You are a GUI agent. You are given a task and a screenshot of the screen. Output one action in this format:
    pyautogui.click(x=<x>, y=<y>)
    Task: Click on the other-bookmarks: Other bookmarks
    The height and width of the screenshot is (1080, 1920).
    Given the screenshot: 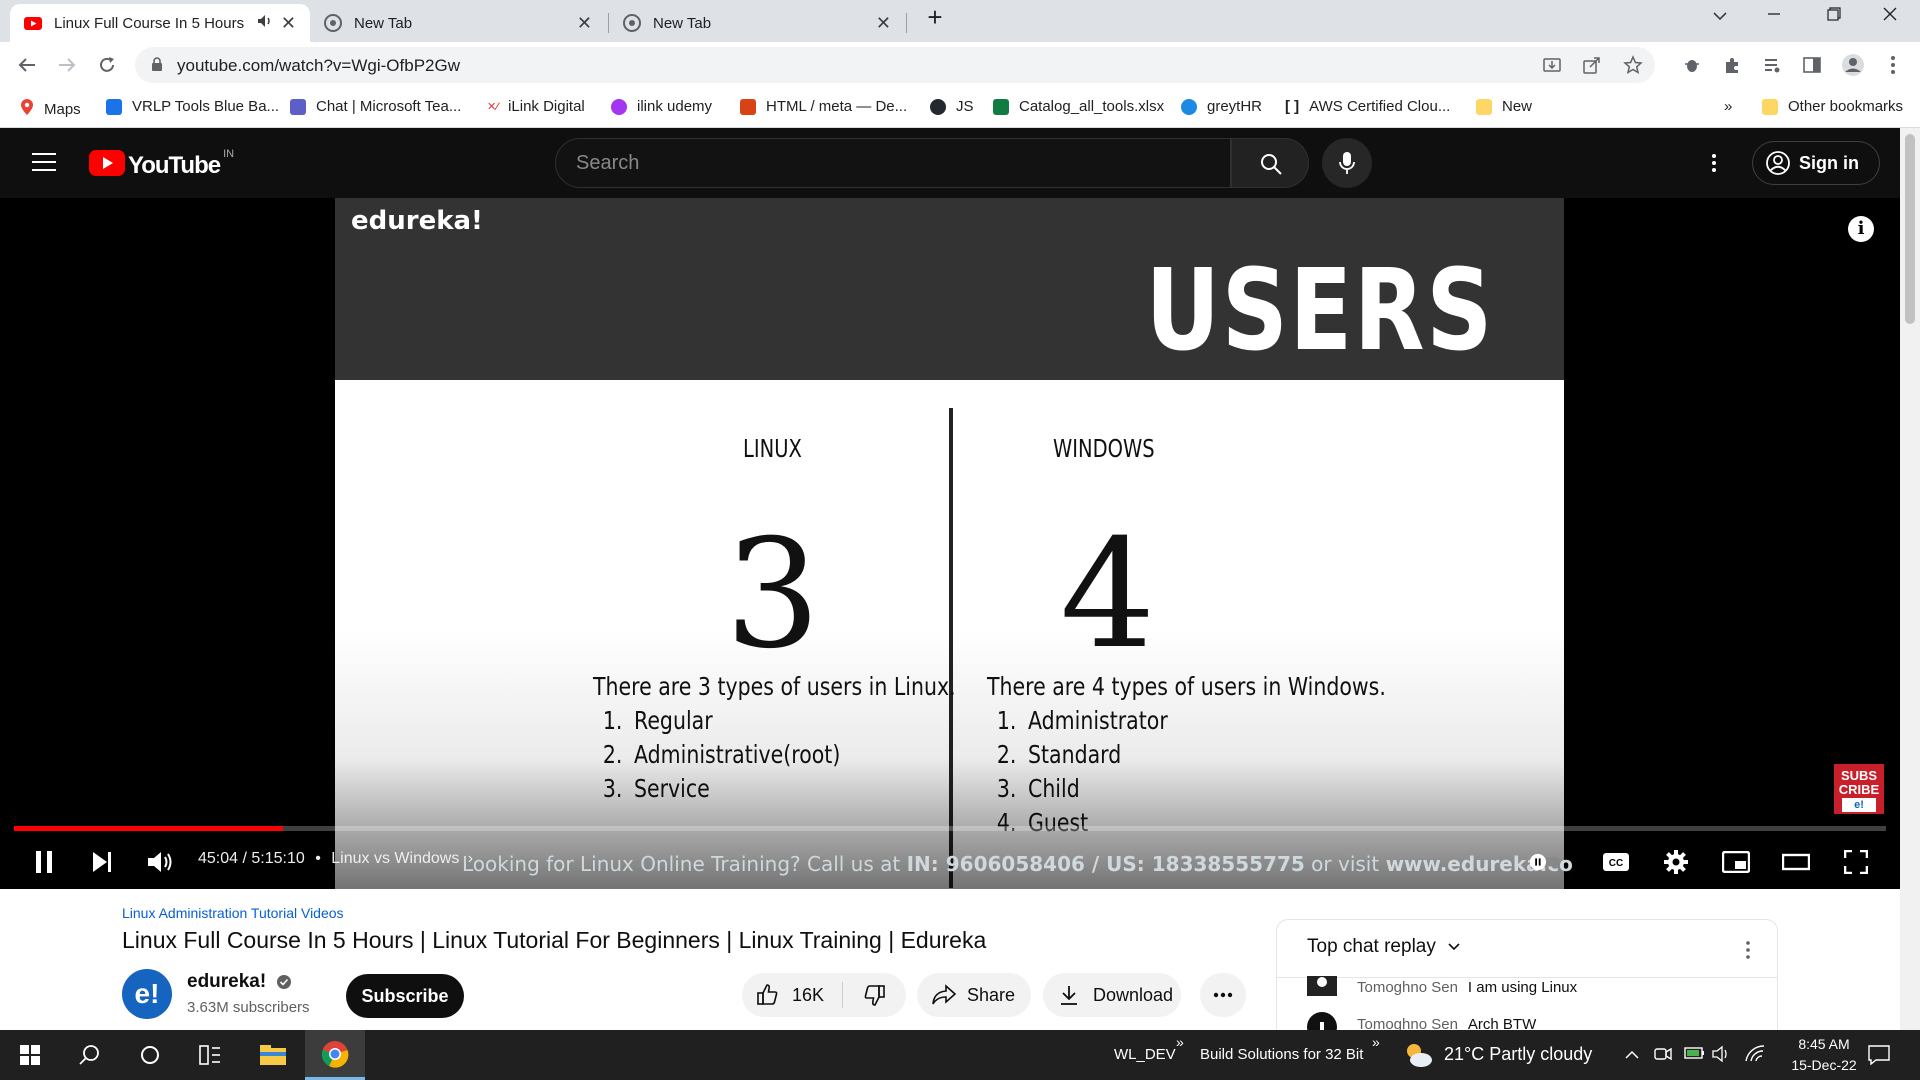 What is the action you would take?
    pyautogui.click(x=1832, y=106)
    